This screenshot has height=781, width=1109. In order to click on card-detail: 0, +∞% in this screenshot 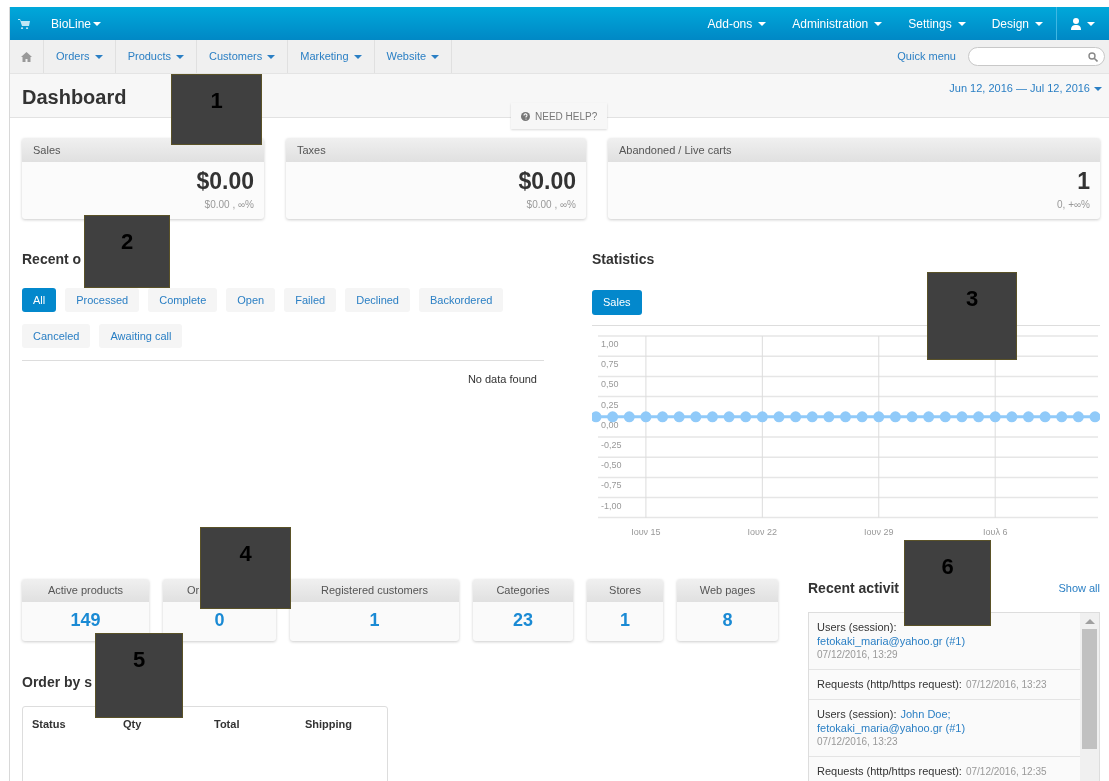, I will do `click(1073, 205)`.